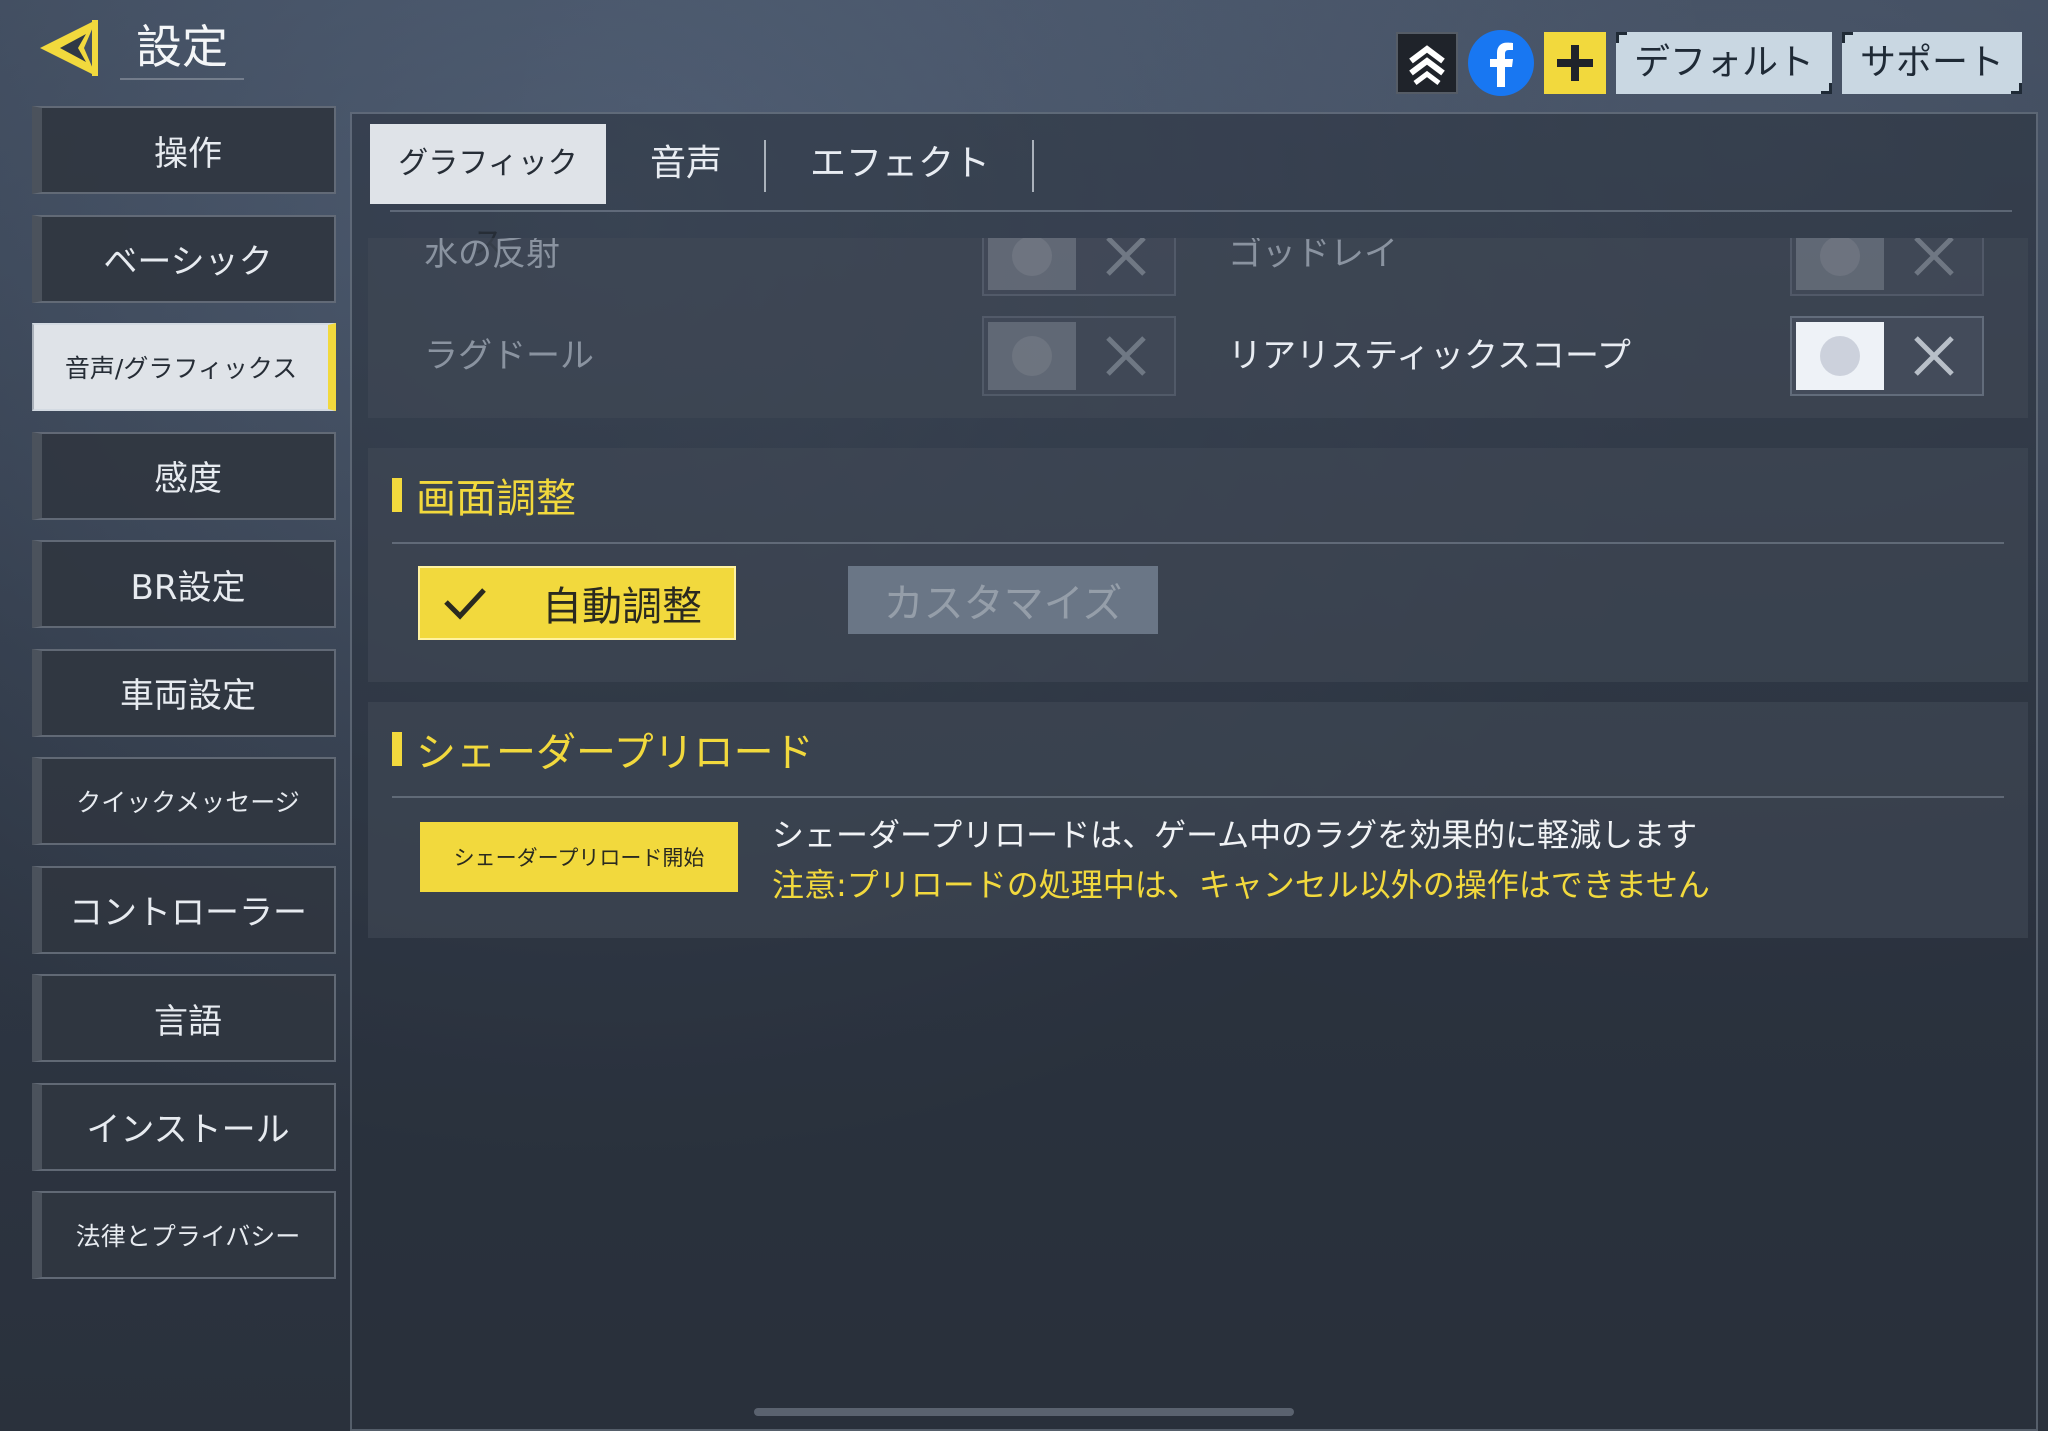  What do you see at coordinates (488, 192) in the screenshot?
I see `tab-graphics: グラフィックス` at bounding box center [488, 192].